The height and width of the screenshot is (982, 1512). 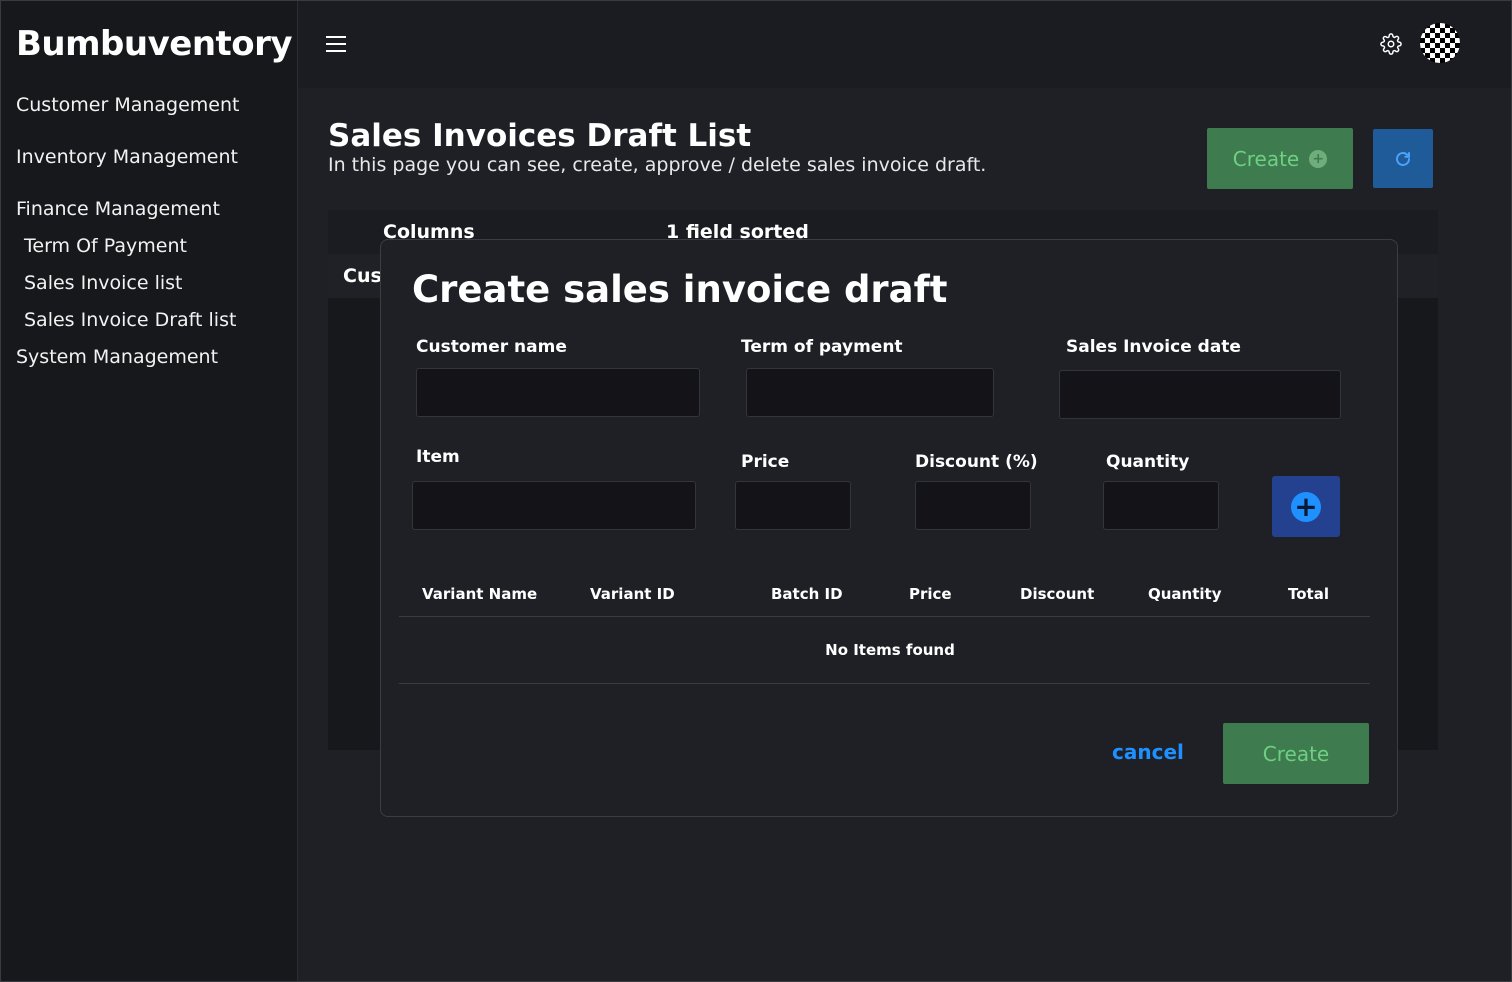 I want to click on sidebar-item-system-management: System Management, so click(x=117, y=357).